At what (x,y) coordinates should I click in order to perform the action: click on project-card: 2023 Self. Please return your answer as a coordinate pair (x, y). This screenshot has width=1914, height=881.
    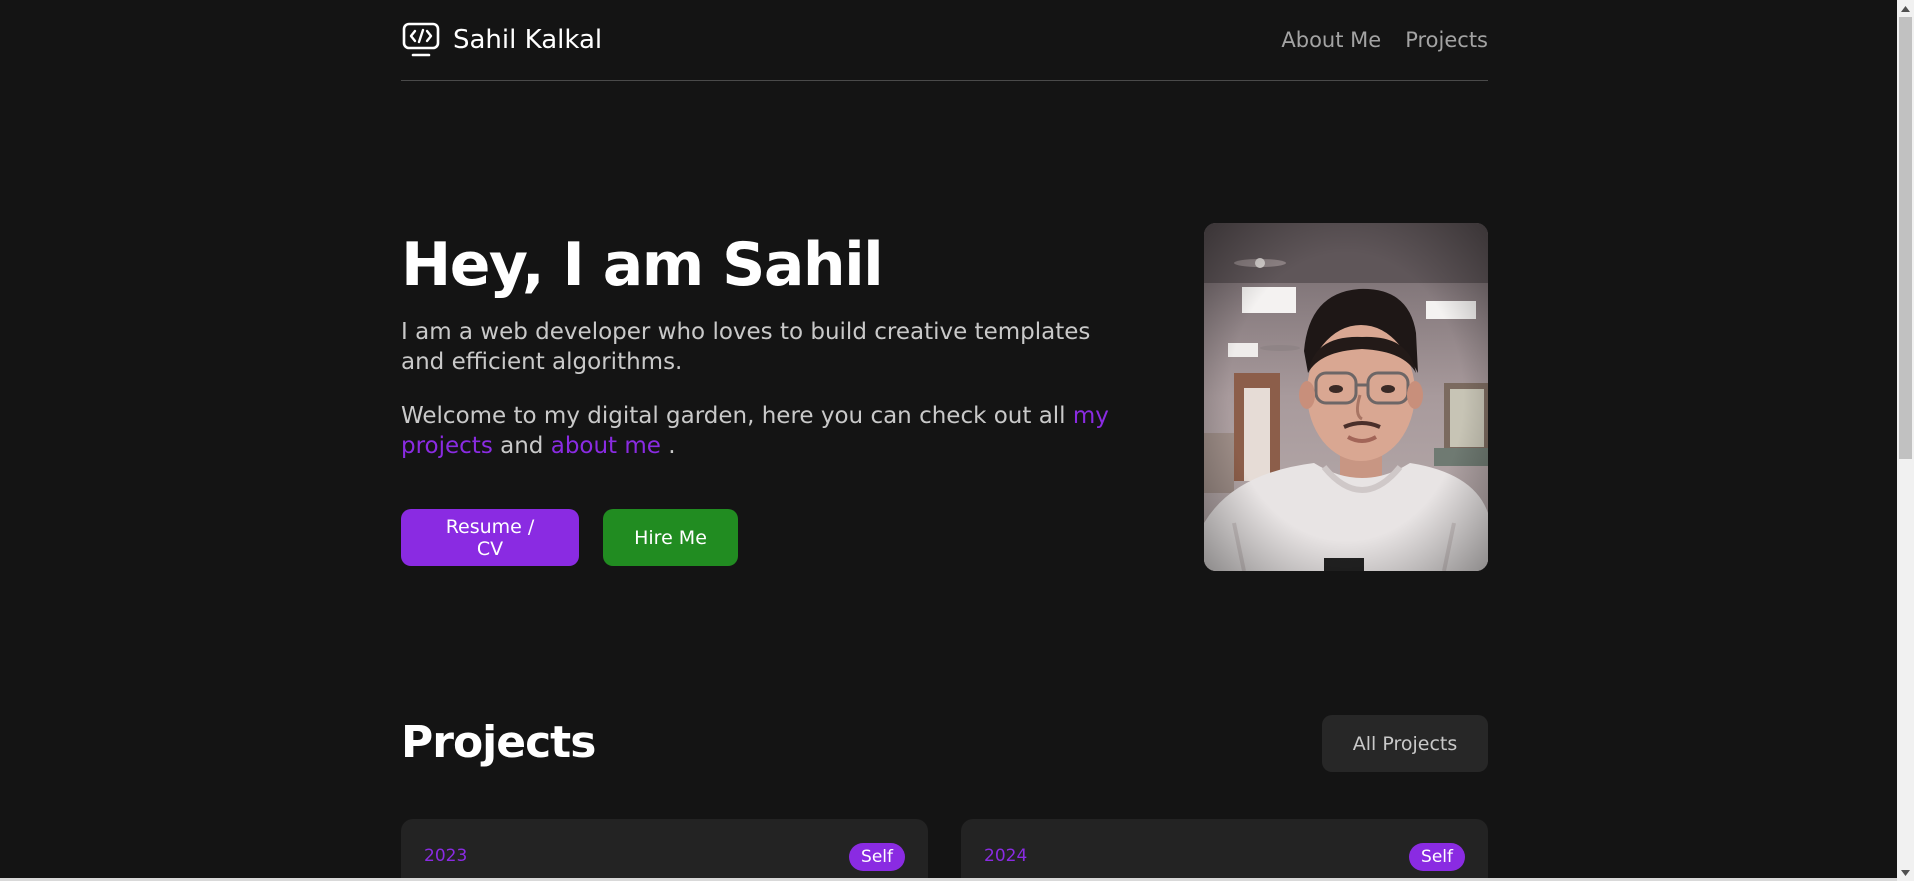
    Looking at the image, I should click on (664, 850).